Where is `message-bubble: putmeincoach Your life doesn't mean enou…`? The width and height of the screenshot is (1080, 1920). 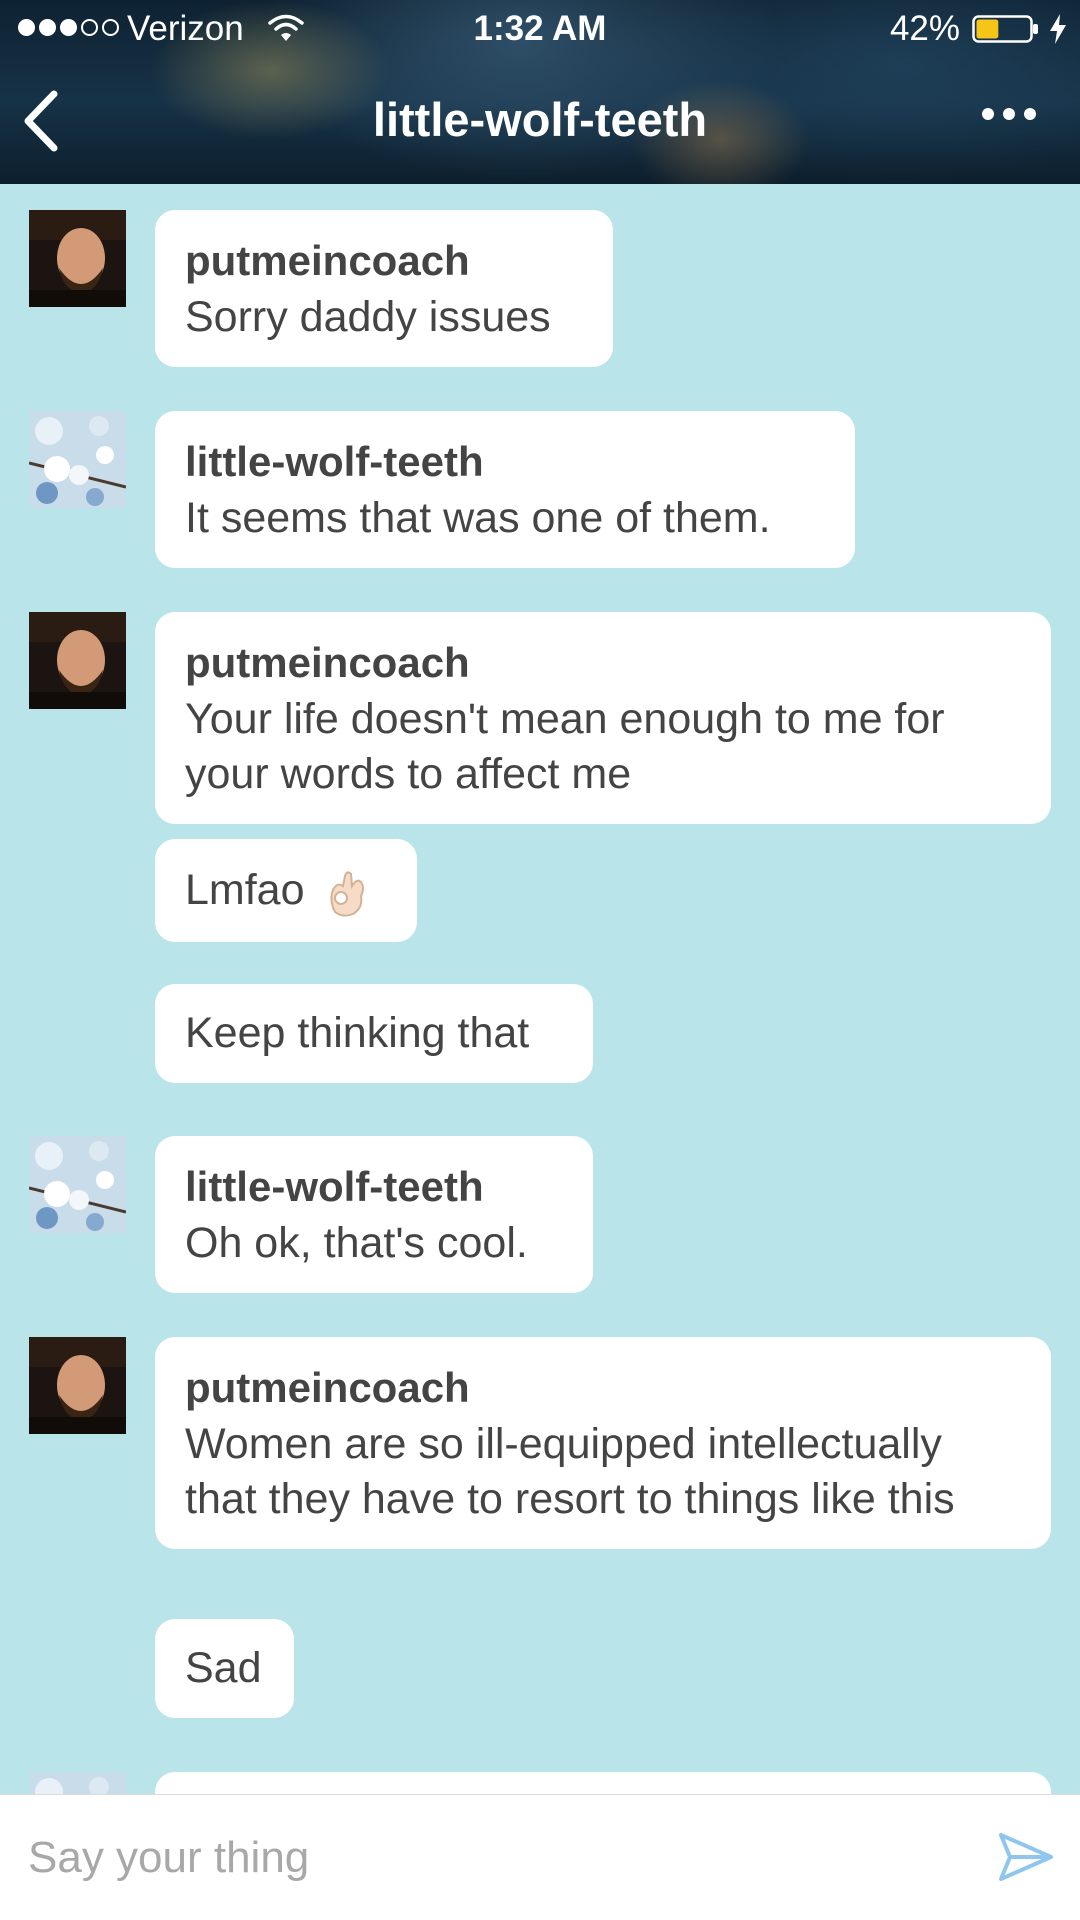 message-bubble: putmeincoach Your life doesn't mean enou… is located at coordinates (603, 718).